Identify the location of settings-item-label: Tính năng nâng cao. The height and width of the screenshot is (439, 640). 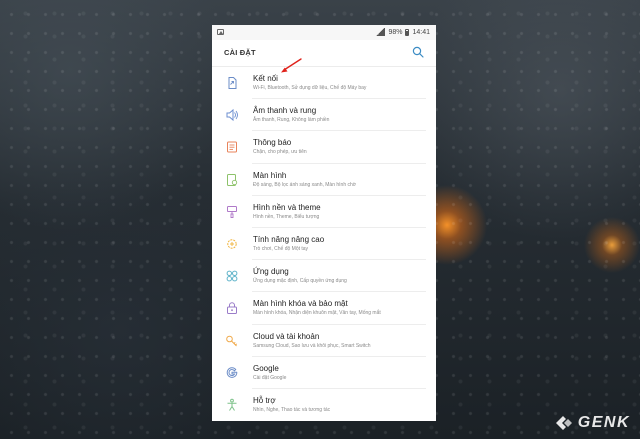
(289, 239).